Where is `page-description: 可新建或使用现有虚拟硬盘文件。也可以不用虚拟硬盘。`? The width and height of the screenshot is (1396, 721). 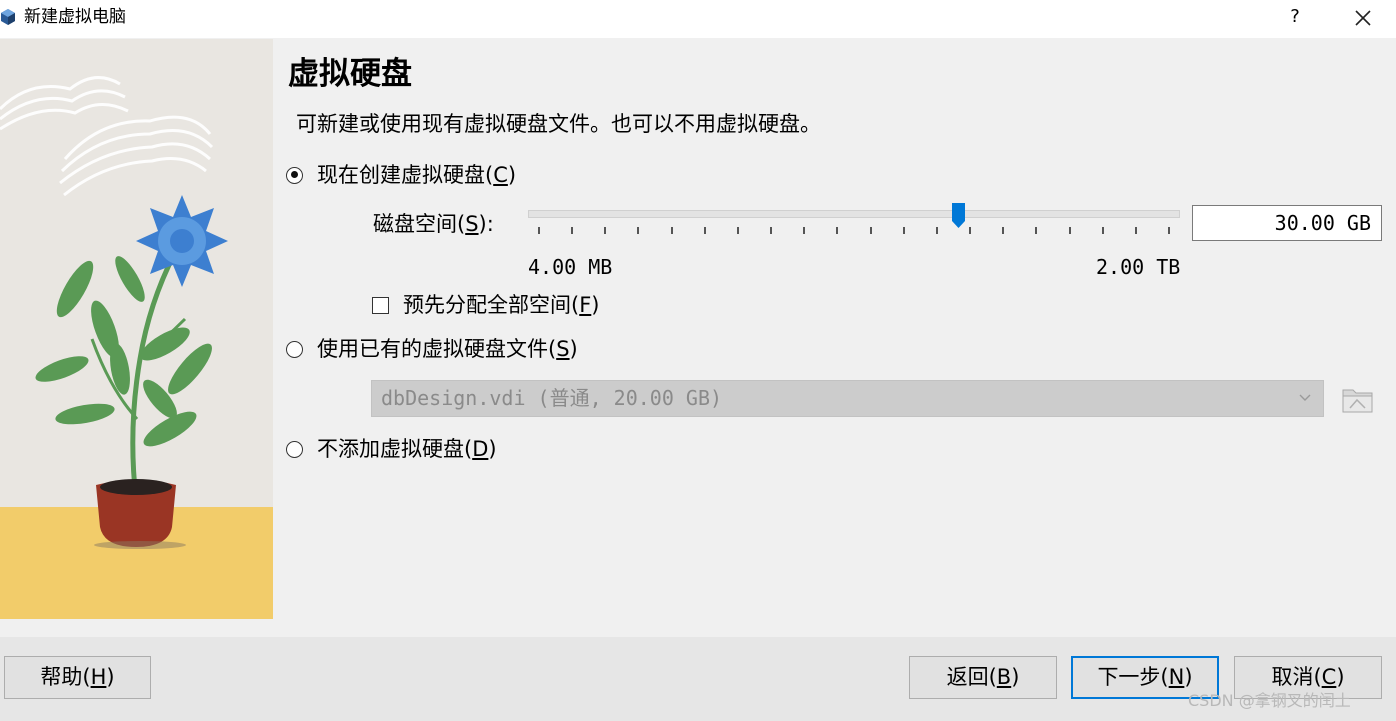 page-description: 可新建或使用现有虚拟硬盘文件。也可以不用虚拟硬盘。 is located at coordinates (558, 124).